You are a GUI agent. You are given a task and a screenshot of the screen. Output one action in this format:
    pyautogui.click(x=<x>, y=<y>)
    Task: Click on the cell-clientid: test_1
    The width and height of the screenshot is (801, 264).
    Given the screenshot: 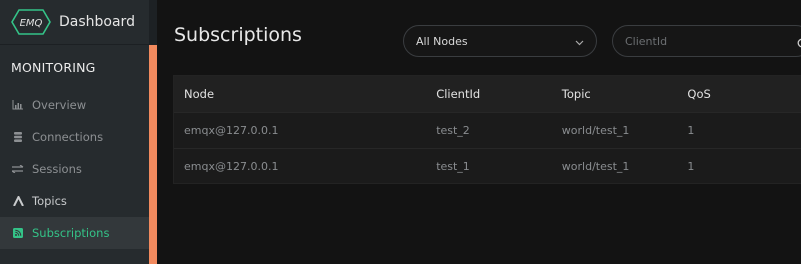 What is the action you would take?
    pyautogui.click(x=453, y=166)
    